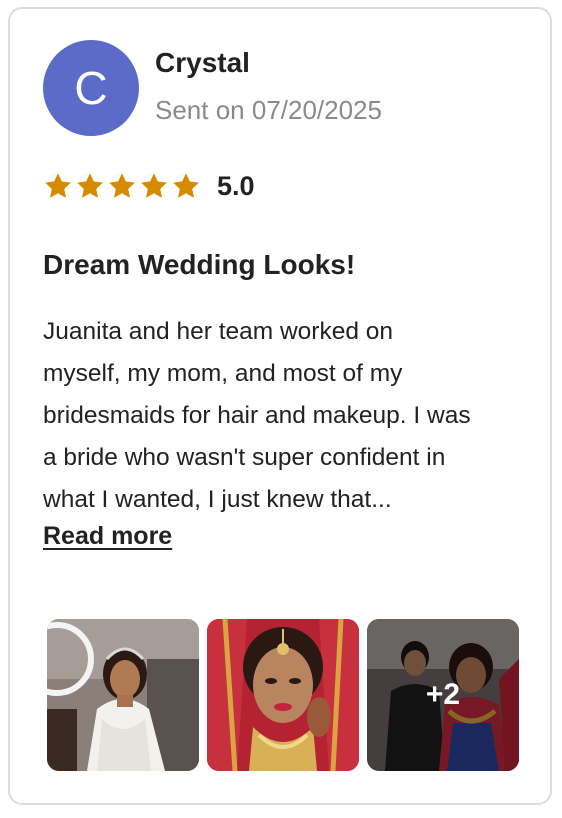 The width and height of the screenshot is (562, 818). I want to click on star-rating, so click(122, 186).